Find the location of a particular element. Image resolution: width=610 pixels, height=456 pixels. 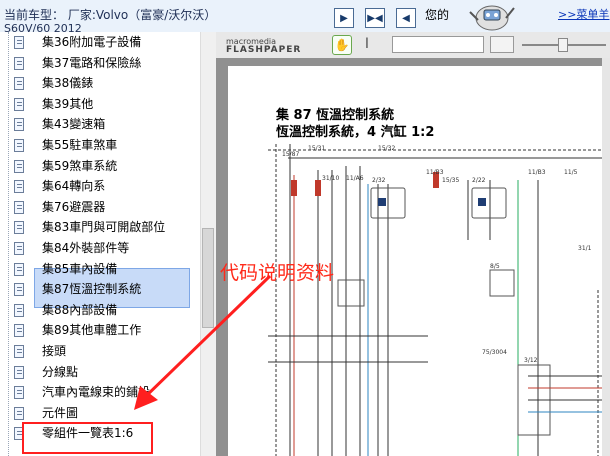

hand-tool-button: ✋ is located at coordinates (342, 45).